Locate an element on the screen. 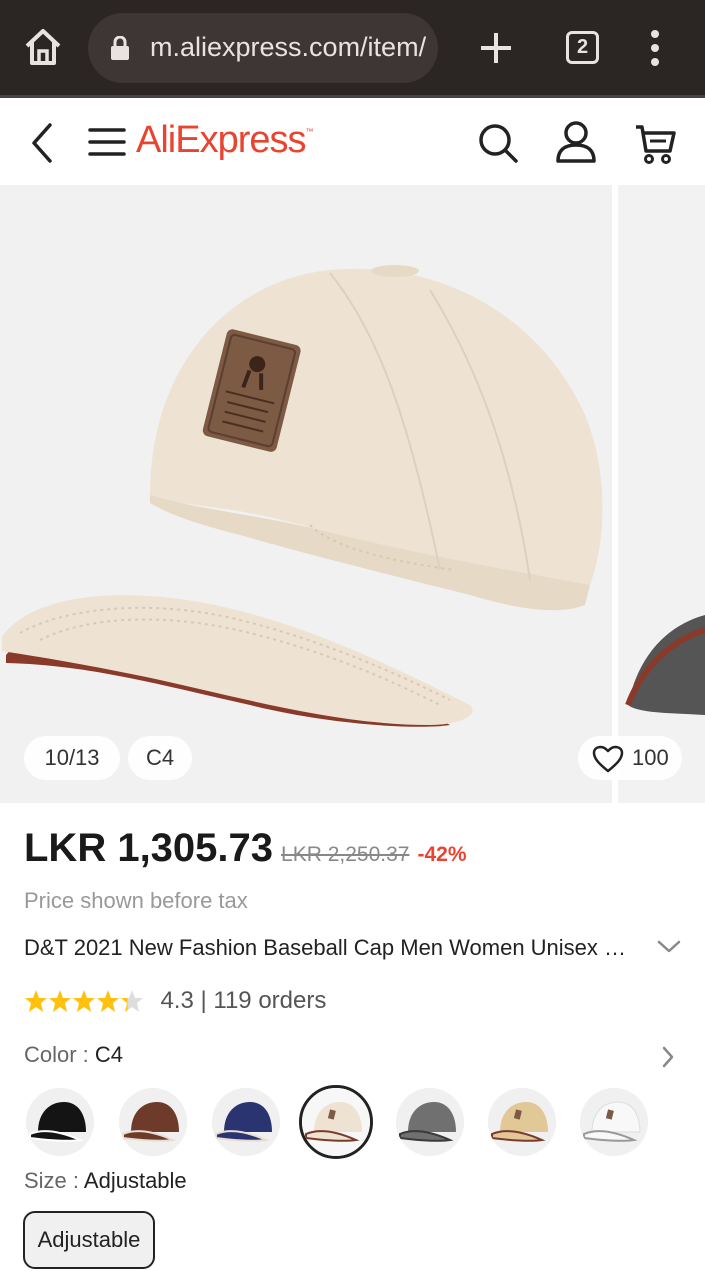 The image size is (705, 1271). swatch-c3 is located at coordinates (246, 1122).